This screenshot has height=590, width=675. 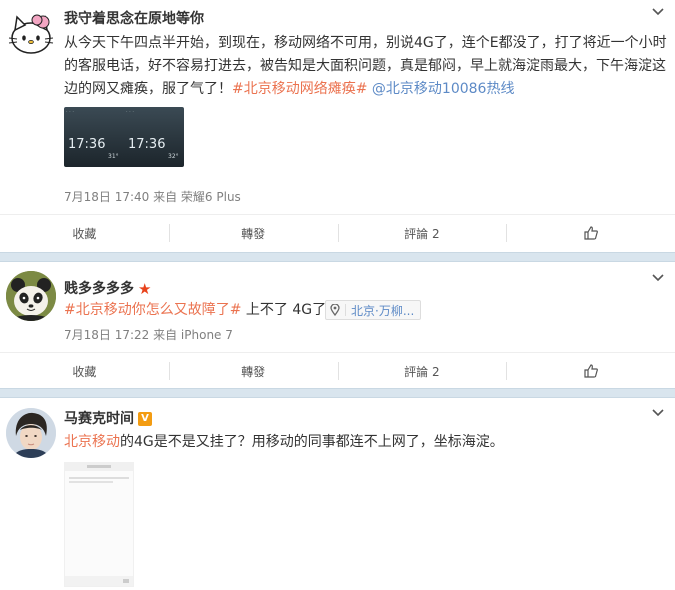 I want to click on member-star-icon: ★, so click(x=145, y=289).